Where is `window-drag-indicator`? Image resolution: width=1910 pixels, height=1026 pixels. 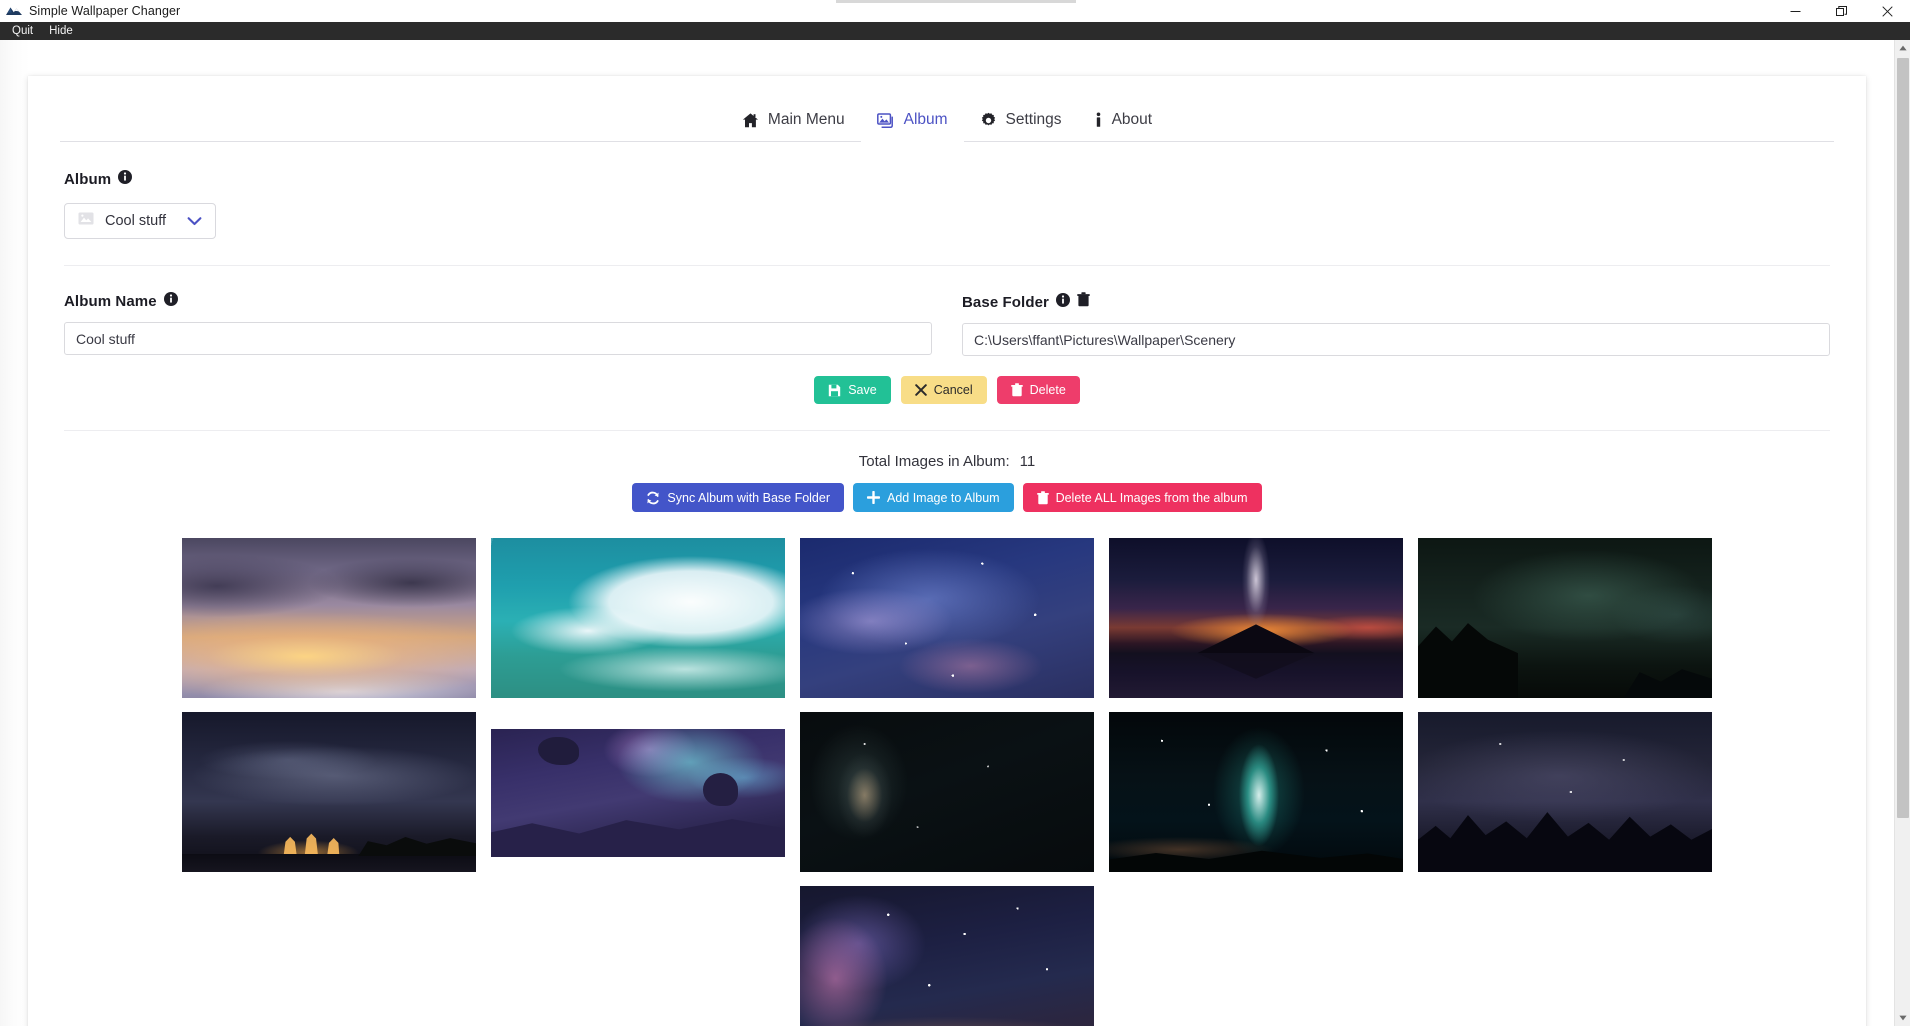 window-drag-indicator is located at coordinates (956, 1).